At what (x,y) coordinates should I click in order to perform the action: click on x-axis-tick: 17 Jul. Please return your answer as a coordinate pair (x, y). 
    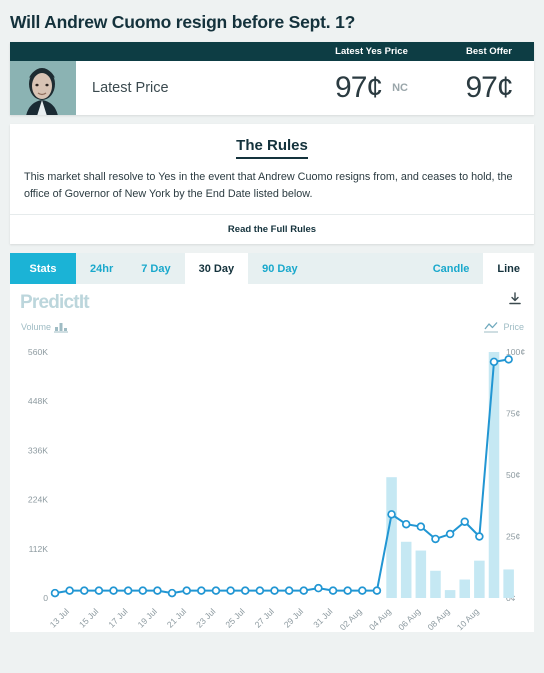
    Looking at the image, I should click on (117, 618).